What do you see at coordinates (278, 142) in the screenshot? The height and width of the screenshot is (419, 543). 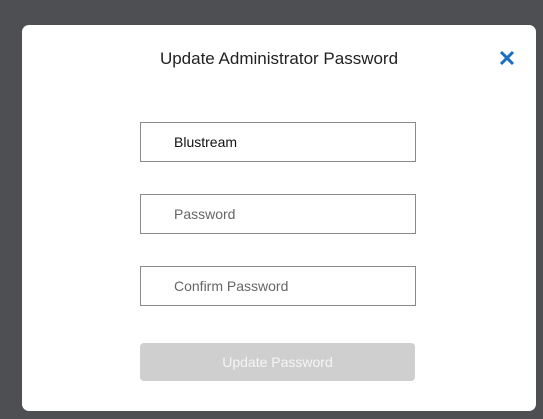 I see `username-field` at bounding box center [278, 142].